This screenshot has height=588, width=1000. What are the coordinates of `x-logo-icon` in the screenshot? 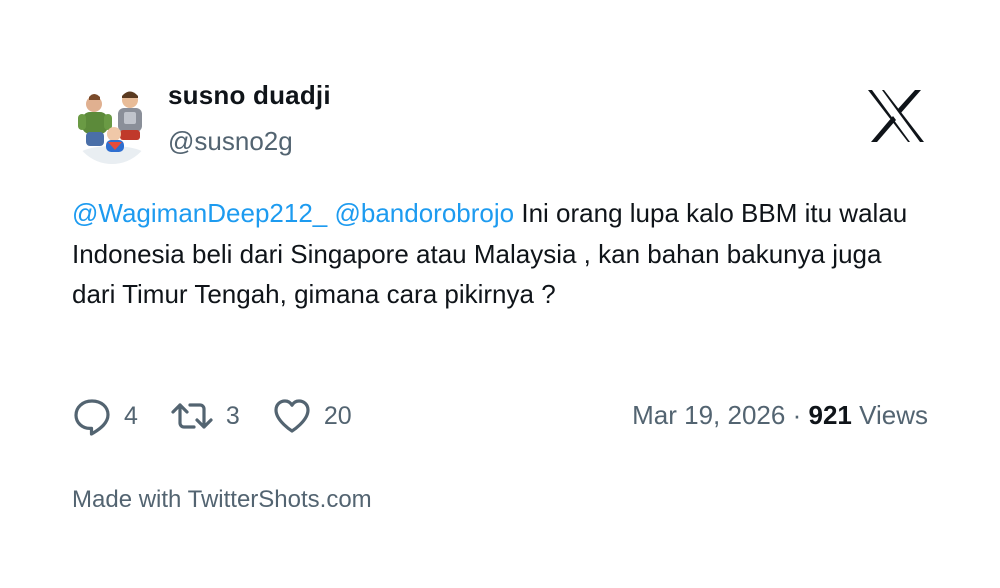 It's located at (896, 116).